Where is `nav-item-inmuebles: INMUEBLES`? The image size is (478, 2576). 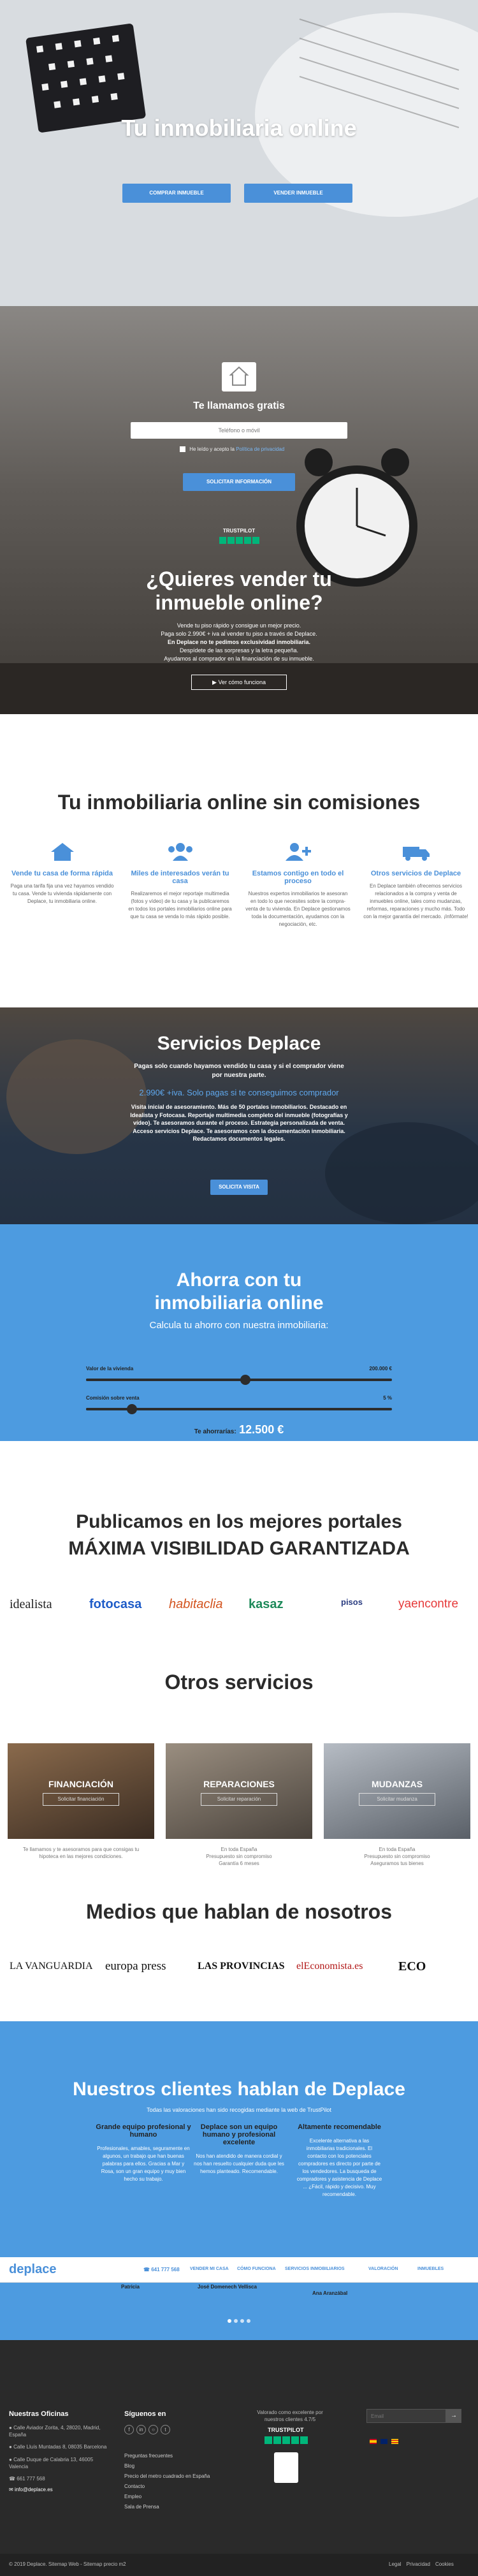
nav-item-inmuebles: INMUEBLES is located at coordinates (430, 2269).